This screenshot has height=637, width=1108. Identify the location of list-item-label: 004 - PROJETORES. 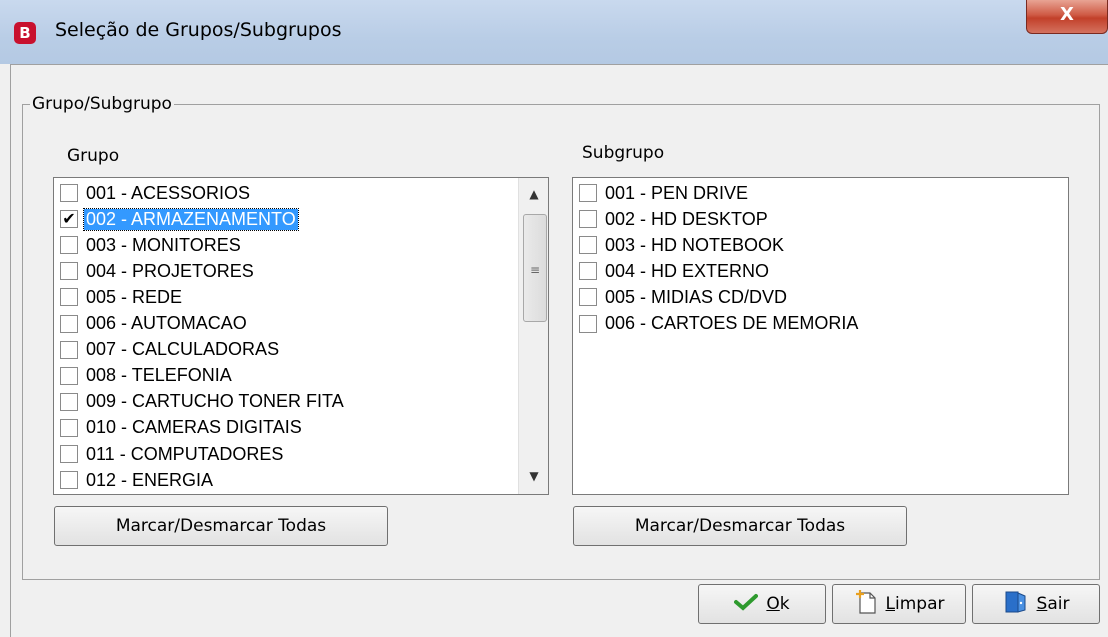
(170, 270).